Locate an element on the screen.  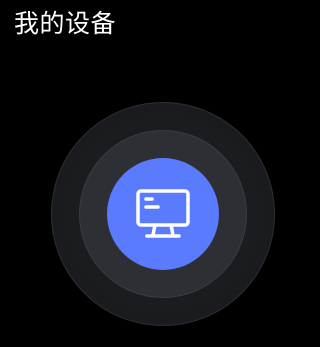
monitor-icon is located at coordinates (163, 213).